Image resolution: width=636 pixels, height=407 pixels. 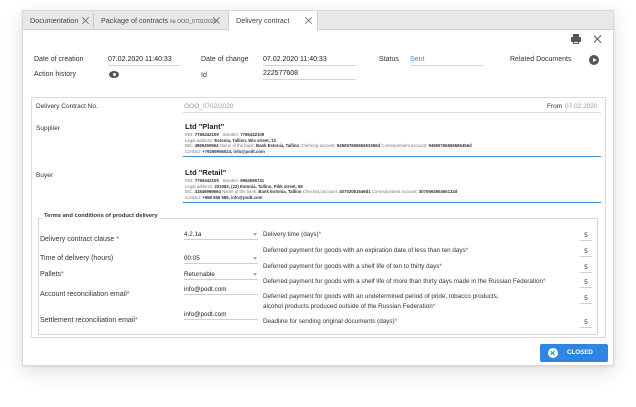 I want to click on account-reconciliation-email-label: Account reconciliation email*, so click(x=85, y=294).